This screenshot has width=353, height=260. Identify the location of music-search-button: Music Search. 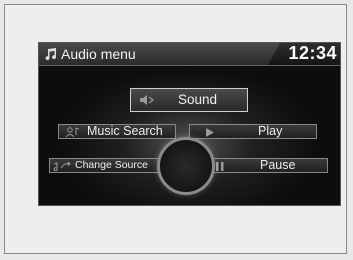
(117, 131).